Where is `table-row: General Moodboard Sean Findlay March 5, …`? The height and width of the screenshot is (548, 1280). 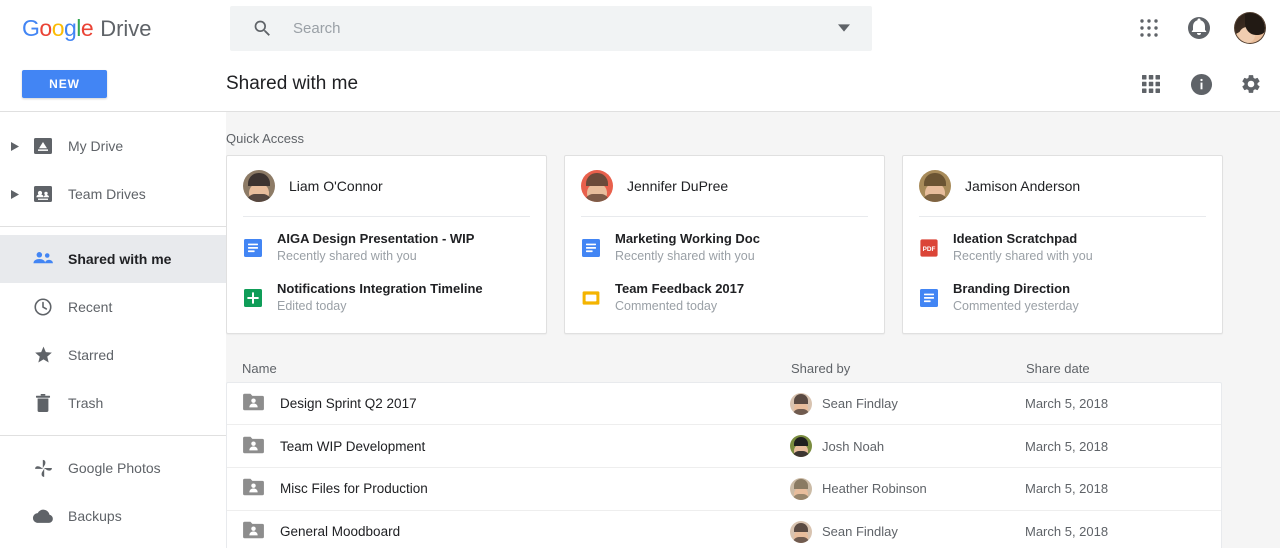
table-row: General Moodboard Sean Findlay March 5, … is located at coordinates (724, 529).